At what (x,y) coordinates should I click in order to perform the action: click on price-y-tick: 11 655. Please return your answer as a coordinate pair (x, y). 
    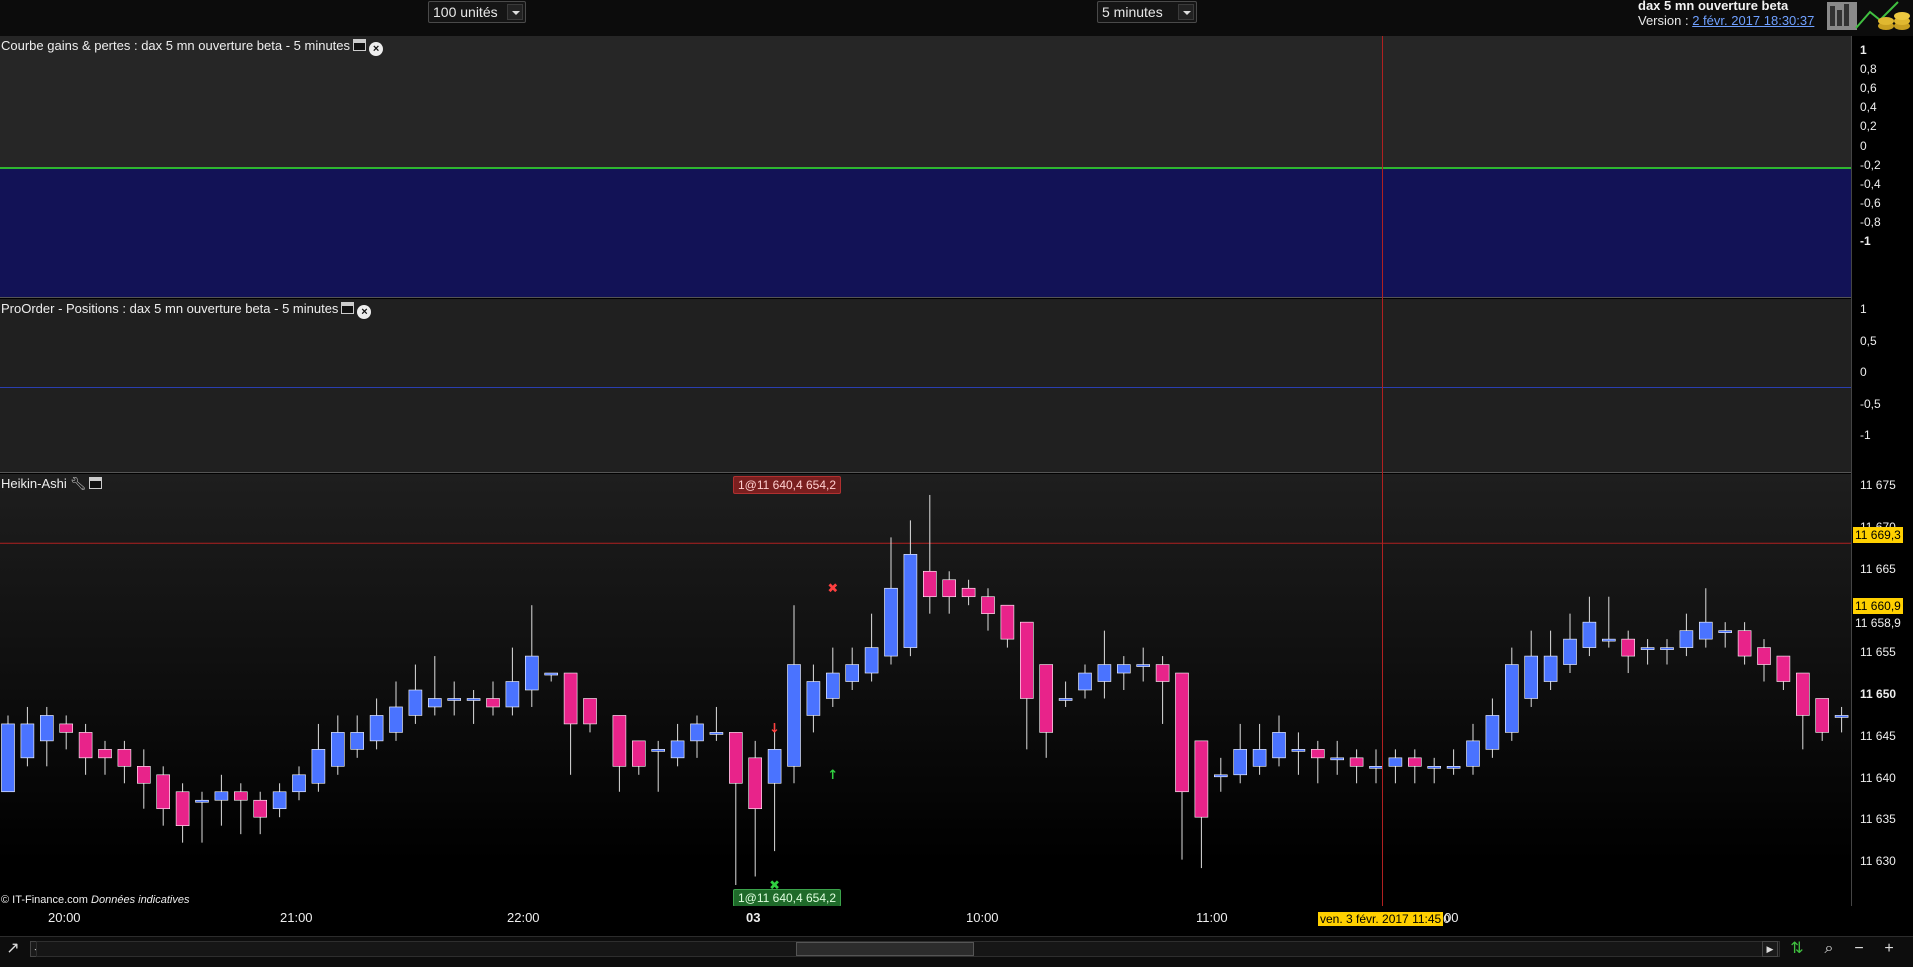
    Looking at the image, I should click on (1878, 652).